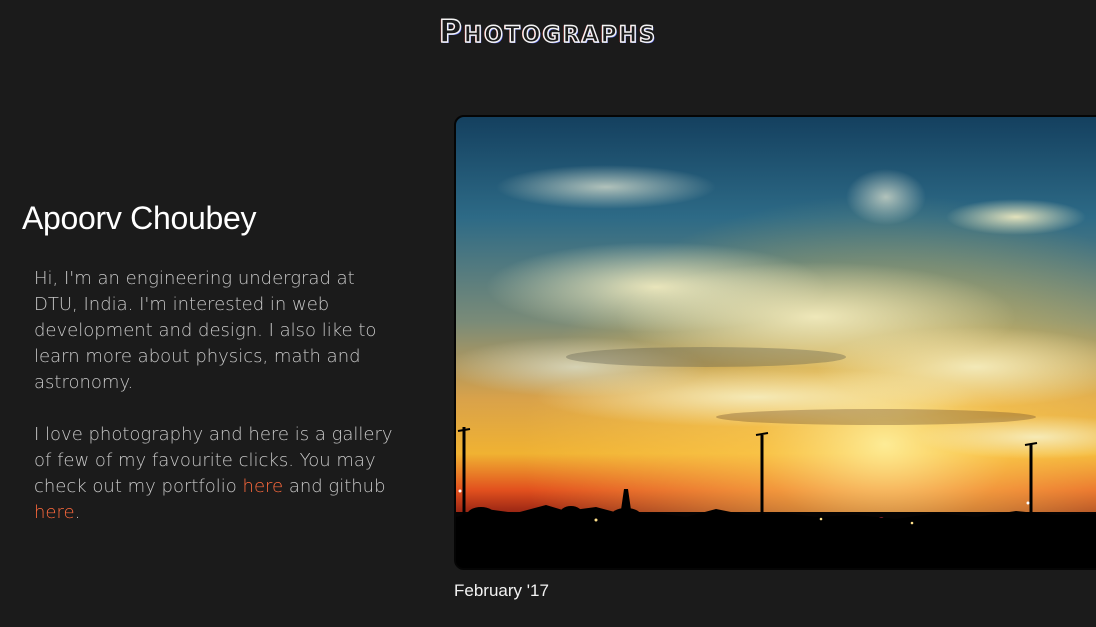 This screenshot has width=1096, height=627. Describe the element at coordinates (337, 486) in the screenshot. I see `bio-github-text: and github` at that location.